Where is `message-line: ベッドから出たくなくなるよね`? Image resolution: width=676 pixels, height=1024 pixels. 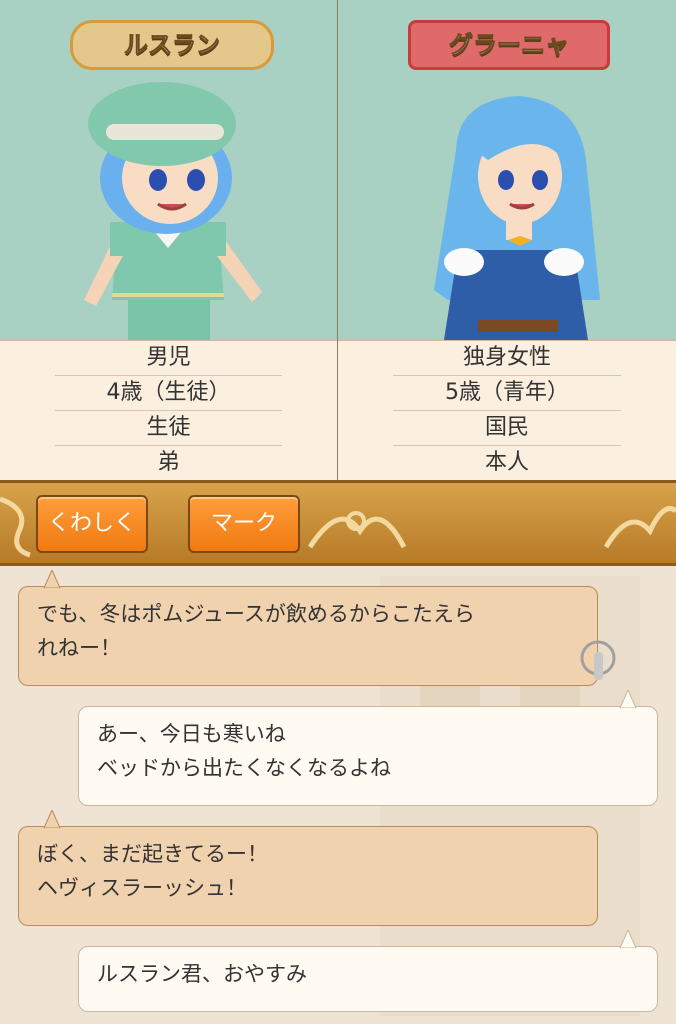
message-line: ベッドから出たくなくなるよね is located at coordinates (244, 768).